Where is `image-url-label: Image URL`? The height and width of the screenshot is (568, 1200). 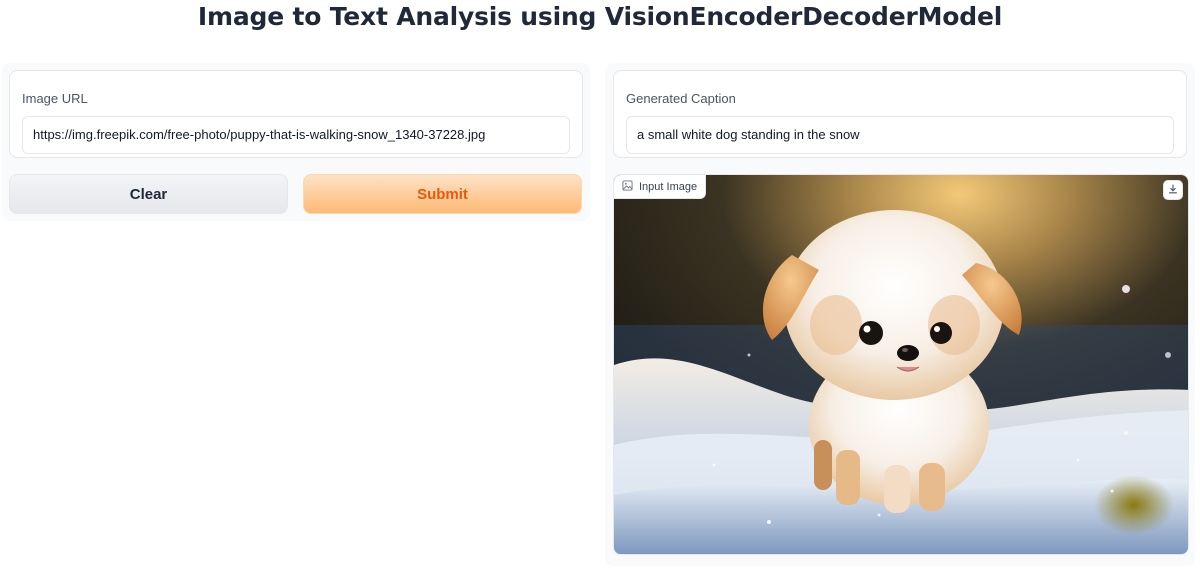 image-url-label: Image URL is located at coordinates (55, 98).